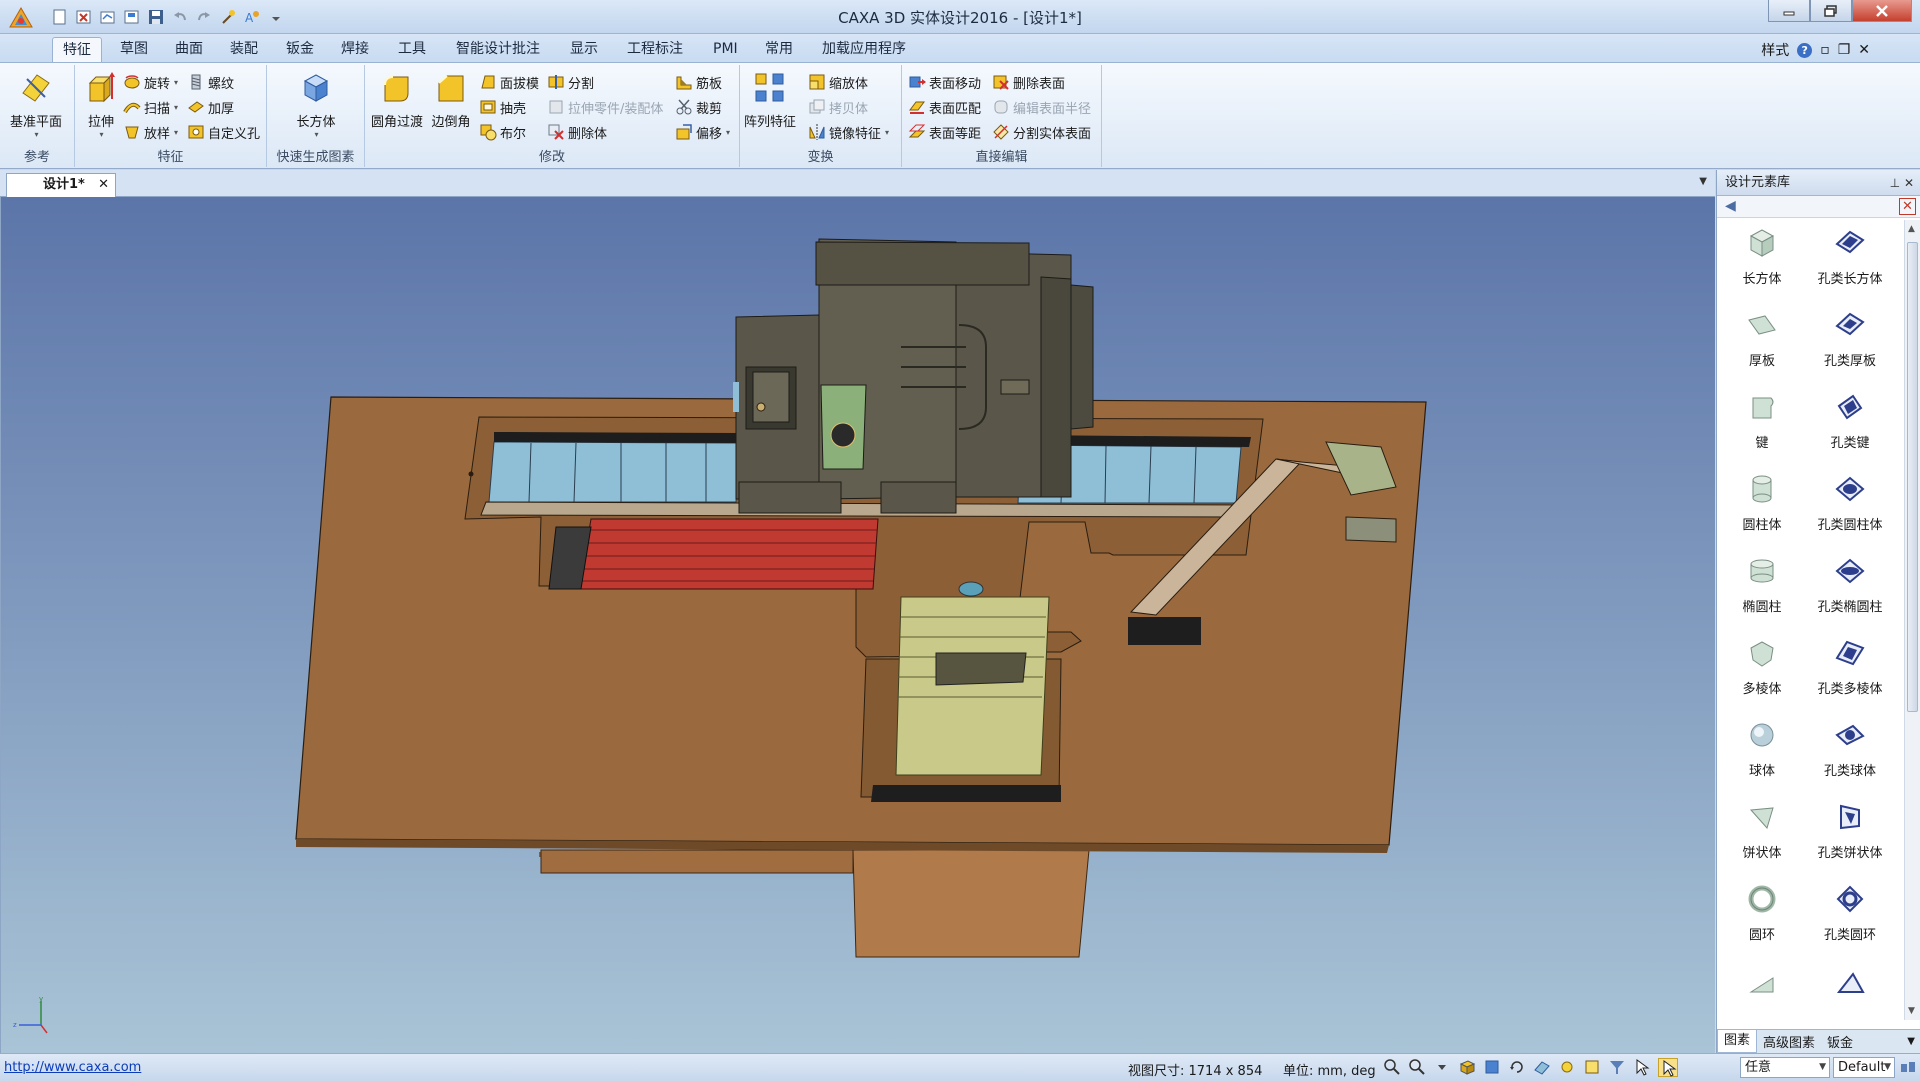 Image resolution: width=1920 pixels, height=1081 pixels. What do you see at coordinates (838, 82) in the screenshot?
I see `scale-body-button: 缩放体` at bounding box center [838, 82].